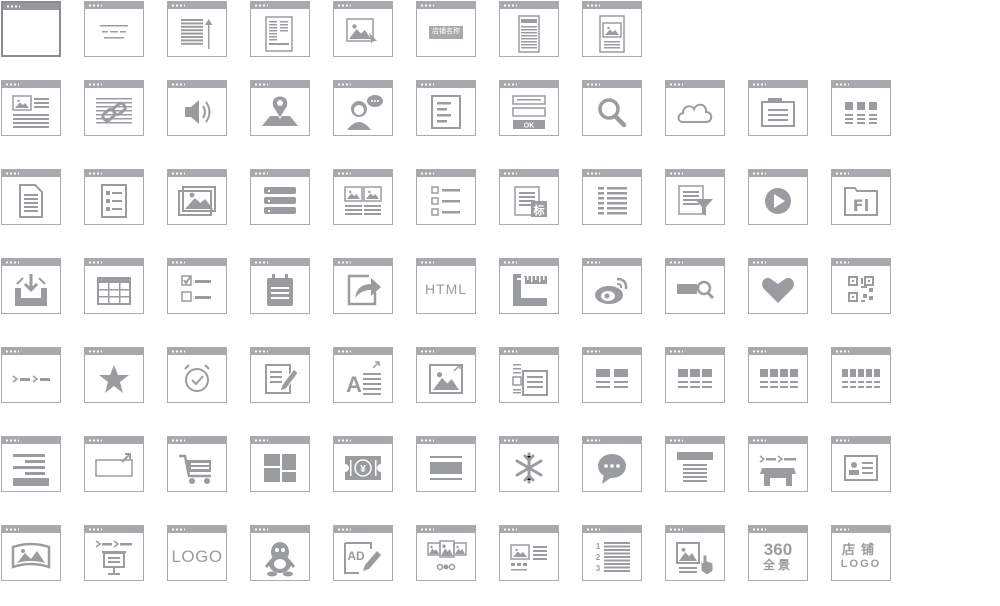  Describe the element at coordinates (612, 375) in the screenshot. I see `widget-two-columns` at that location.